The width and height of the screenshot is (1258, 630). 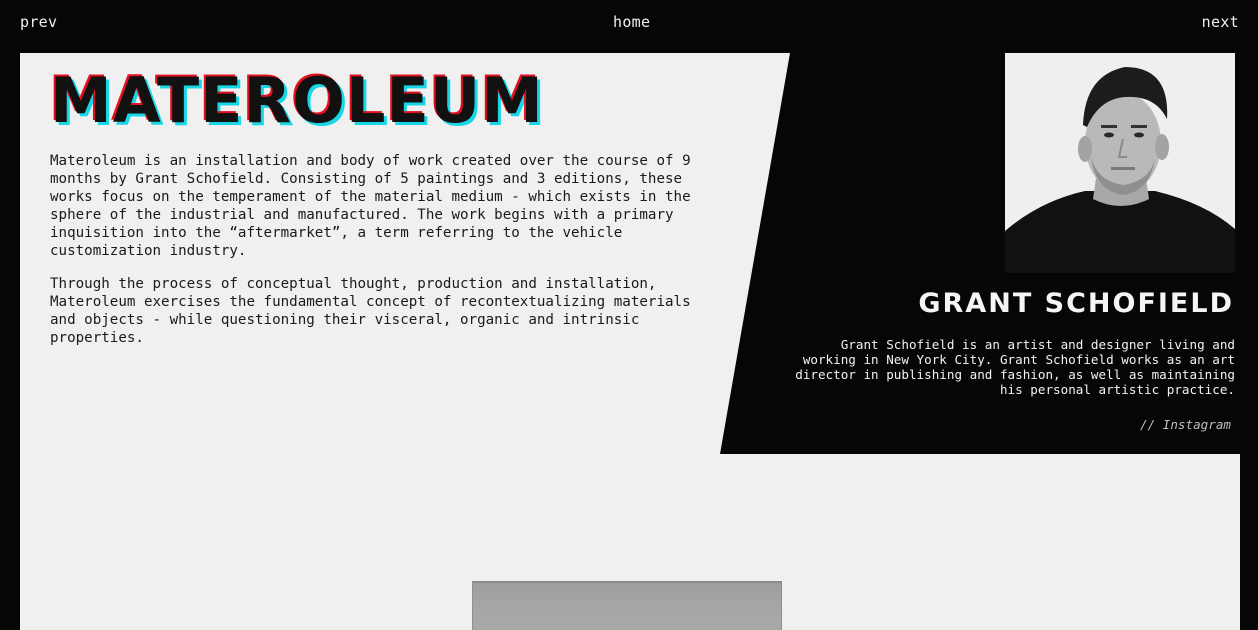 What do you see at coordinates (297, 100) in the screenshot?
I see `project-title: MATEROLEUM` at bounding box center [297, 100].